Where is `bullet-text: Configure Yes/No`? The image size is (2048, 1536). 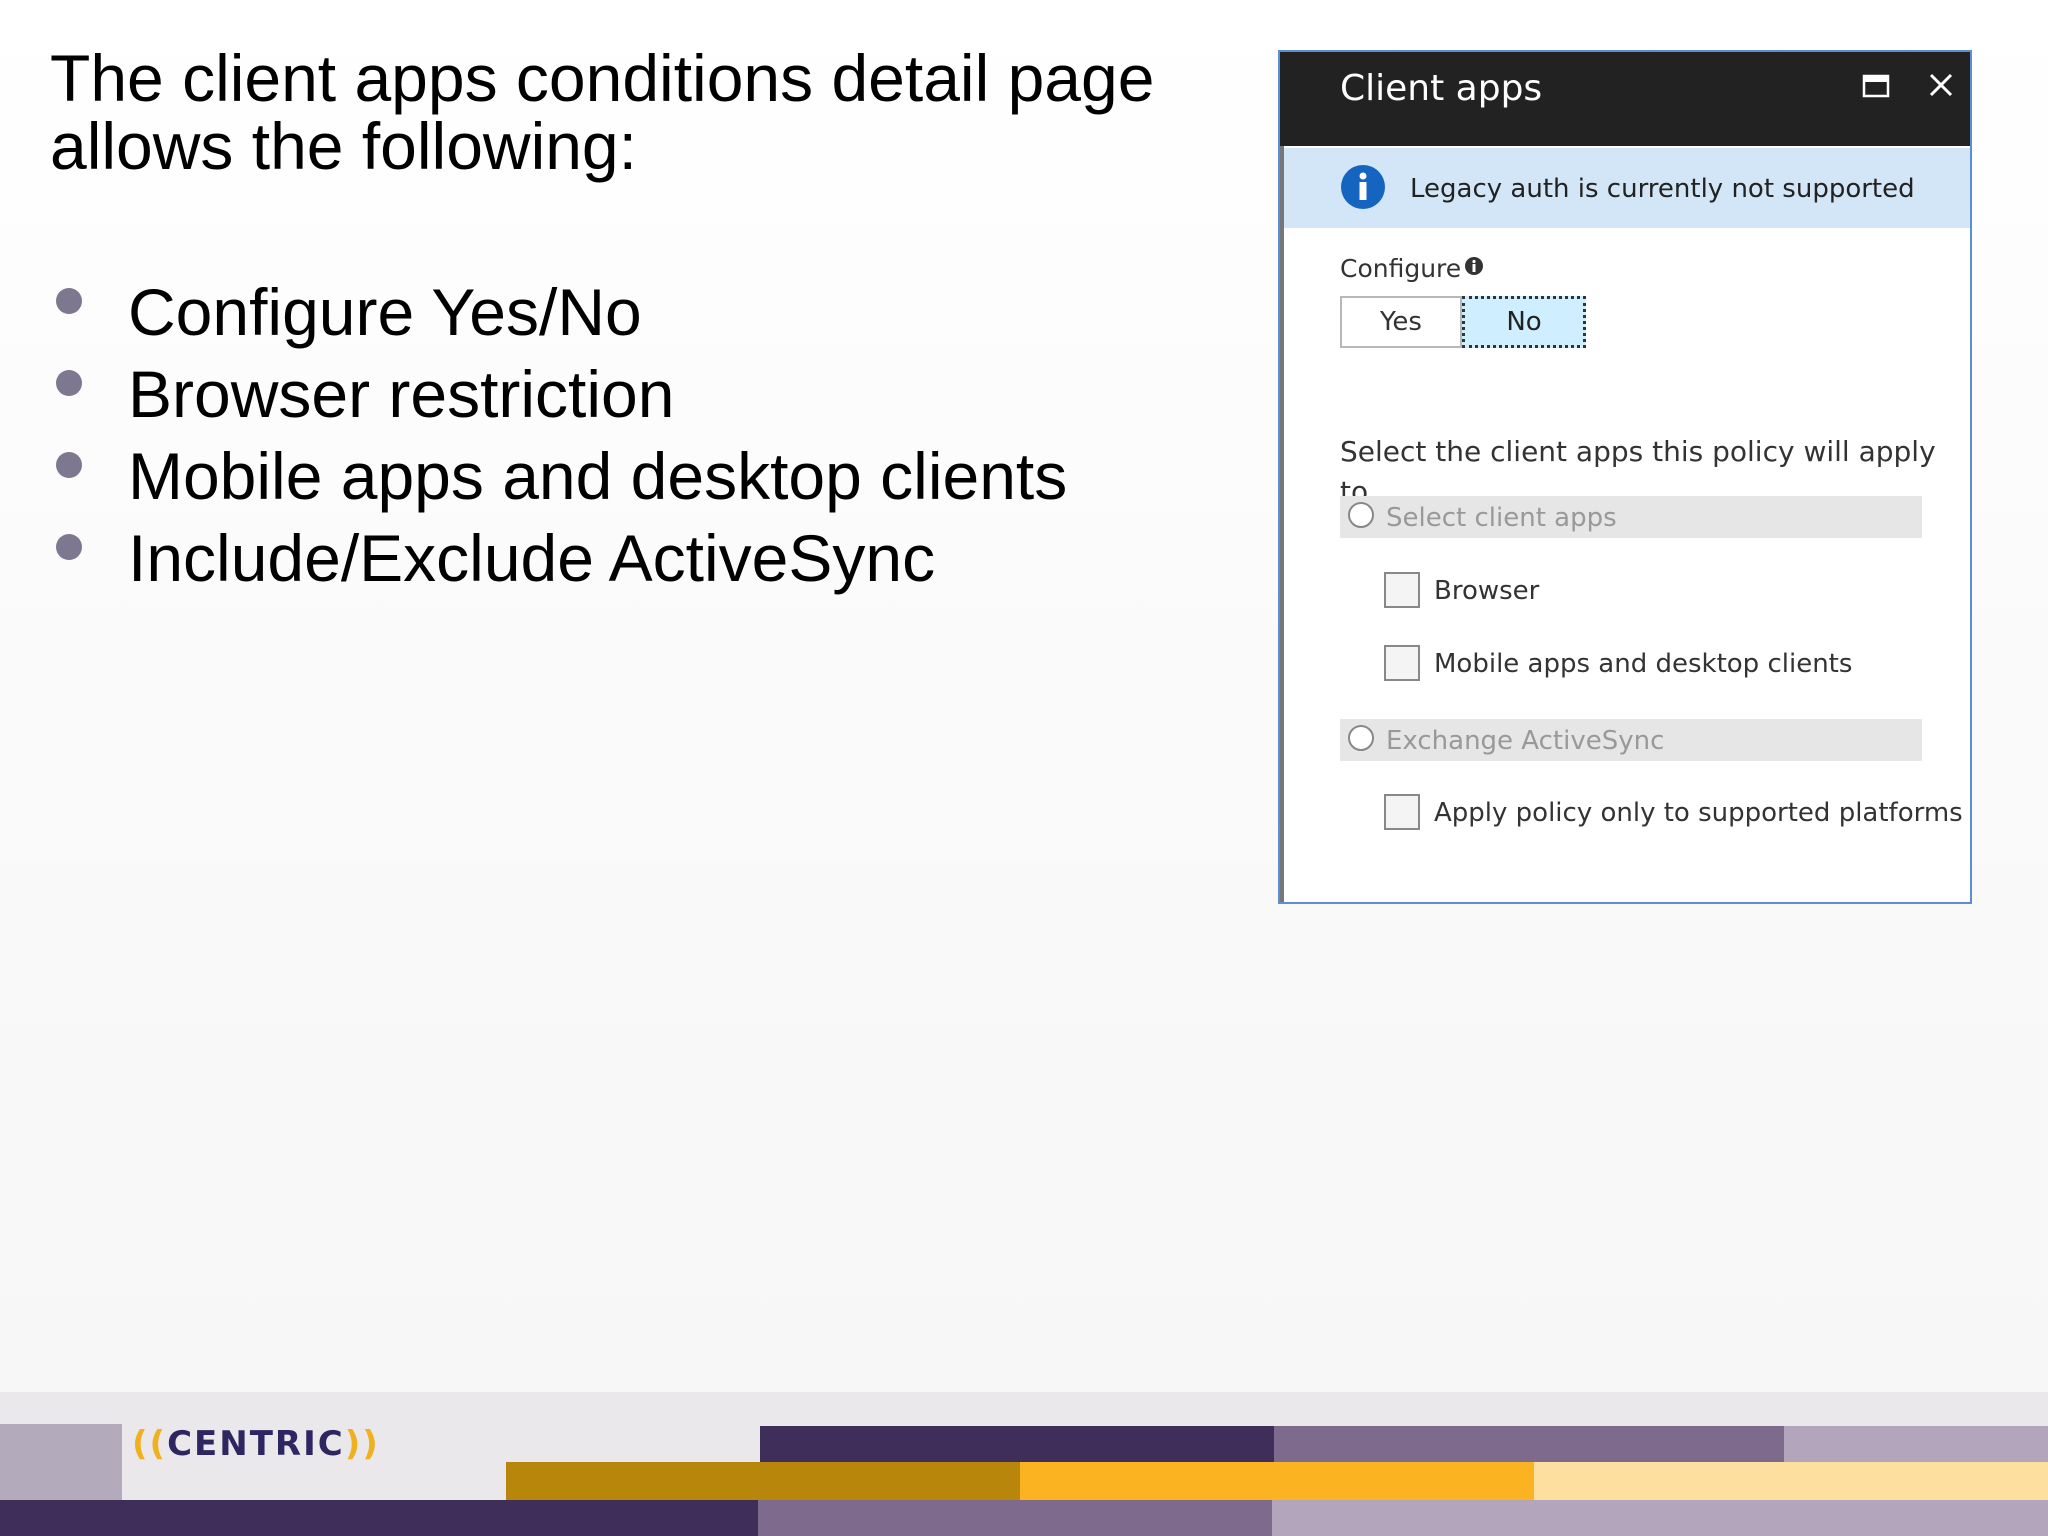 bullet-text: Configure Yes/No is located at coordinates (385, 312).